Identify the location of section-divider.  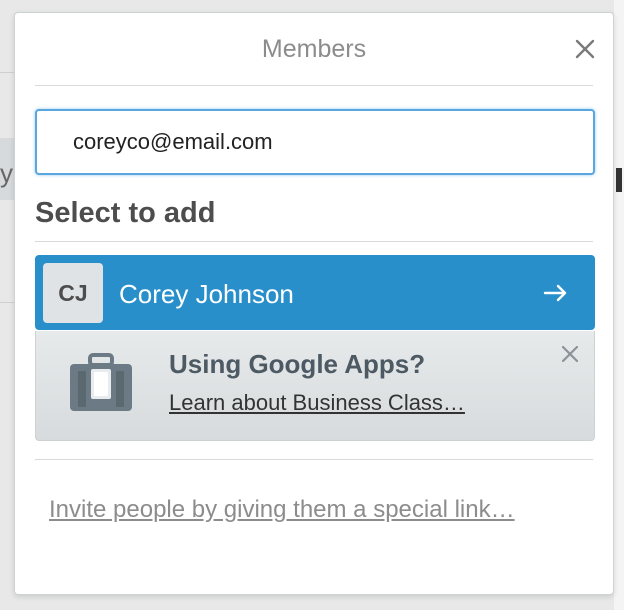
(314, 241).